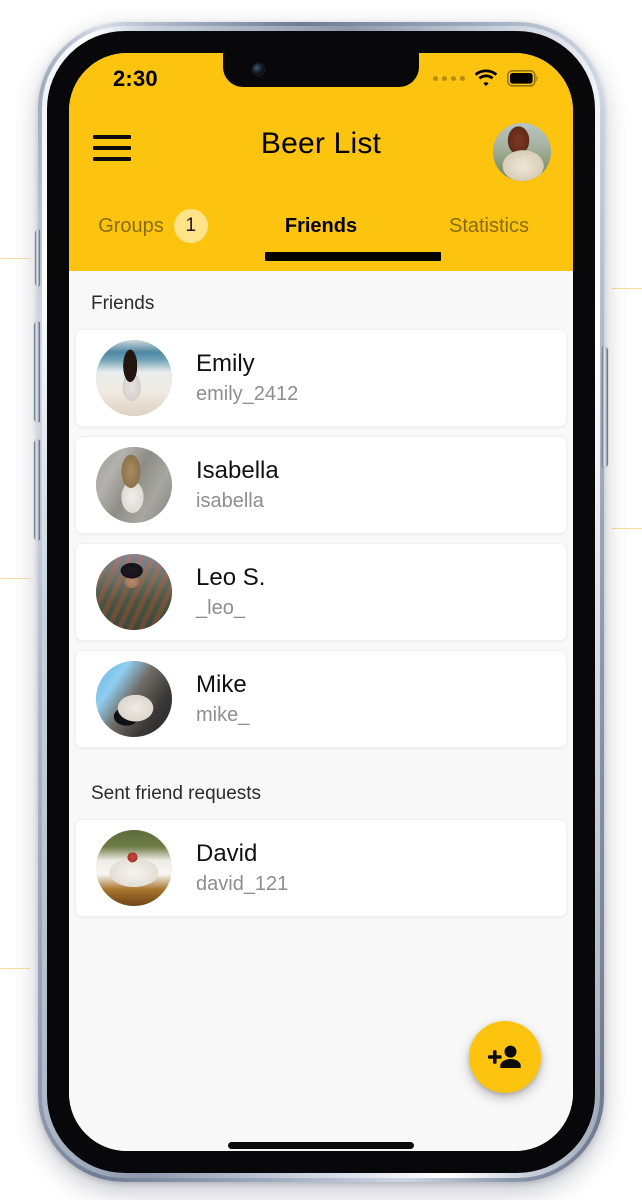 Image resolution: width=642 pixels, height=1200 pixels. What do you see at coordinates (230, 500) in the screenshot?
I see `friend-handle: isabella` at bounding box center [230, 500].